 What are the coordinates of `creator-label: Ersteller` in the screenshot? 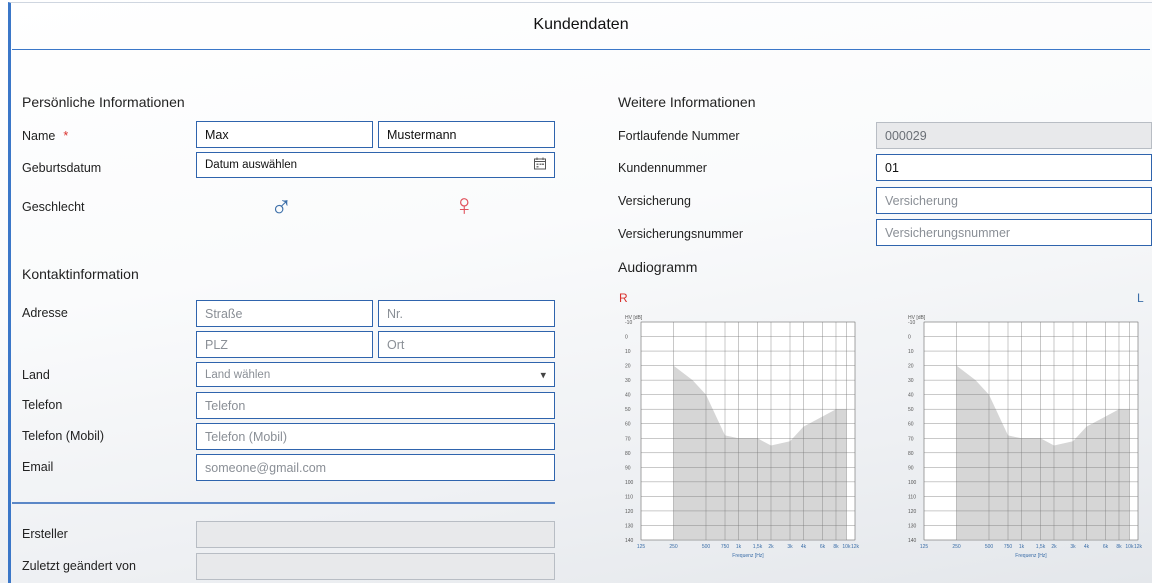 It's located at (45, 534).